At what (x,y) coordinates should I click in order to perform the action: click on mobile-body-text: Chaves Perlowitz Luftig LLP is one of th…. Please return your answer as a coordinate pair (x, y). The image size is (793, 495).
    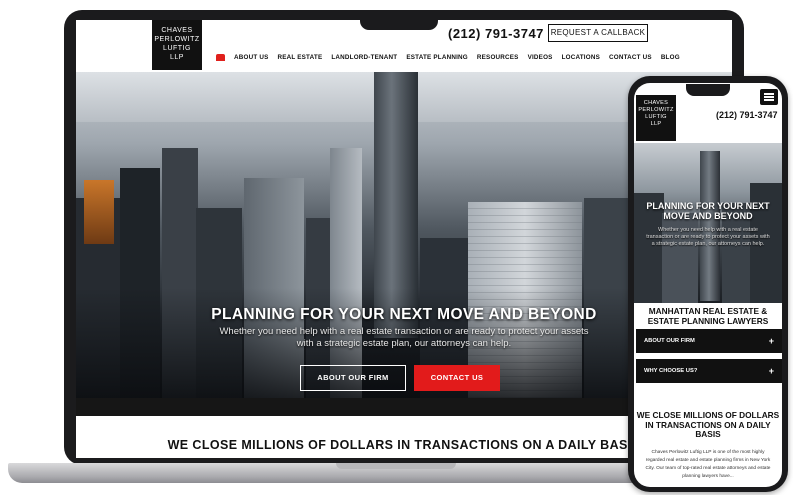
    Looking at the image, I should click on (708, 464).